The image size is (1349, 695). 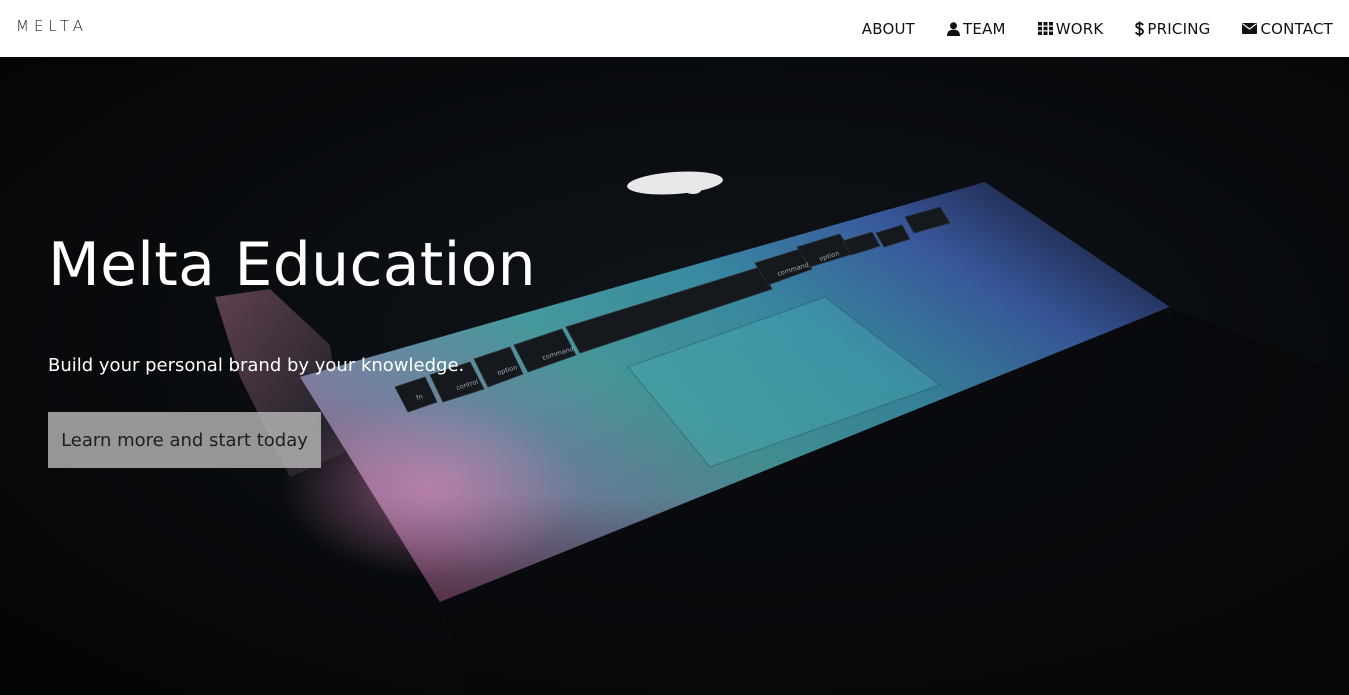 What do you see at coordinates (1179, 28) in the screenshot?
I see `nav-item-label: PRICING` at bounding box center [1179, 28].